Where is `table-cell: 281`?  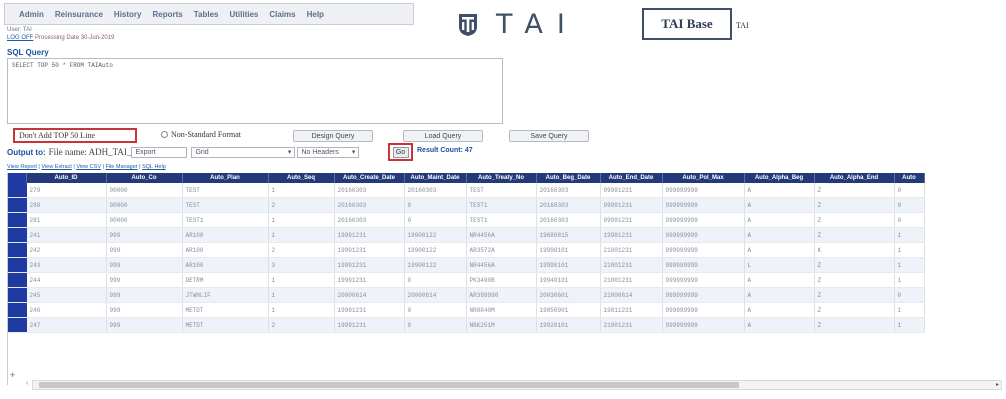 table-cell: 281 is located at coordinates (66, 220).